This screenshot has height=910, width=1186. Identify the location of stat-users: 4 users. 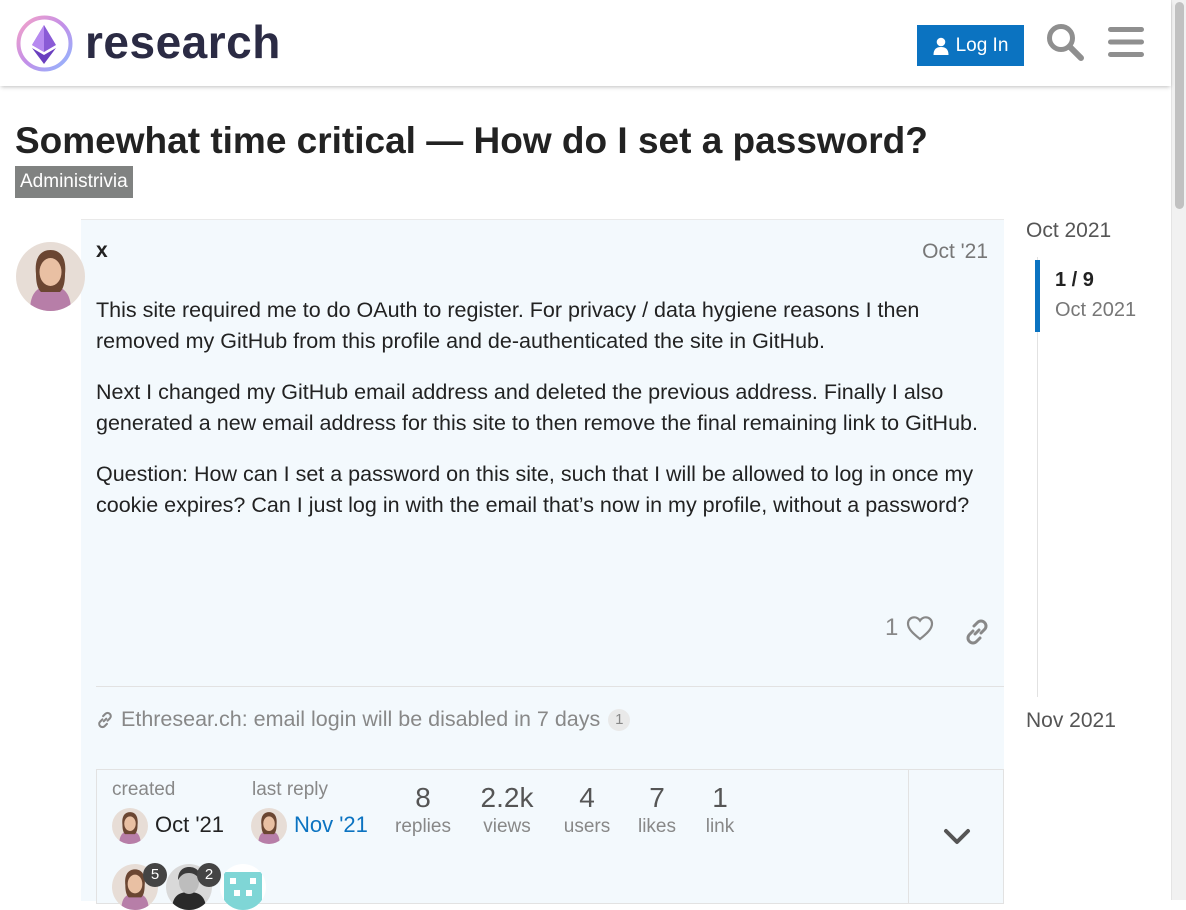
(587, 811).